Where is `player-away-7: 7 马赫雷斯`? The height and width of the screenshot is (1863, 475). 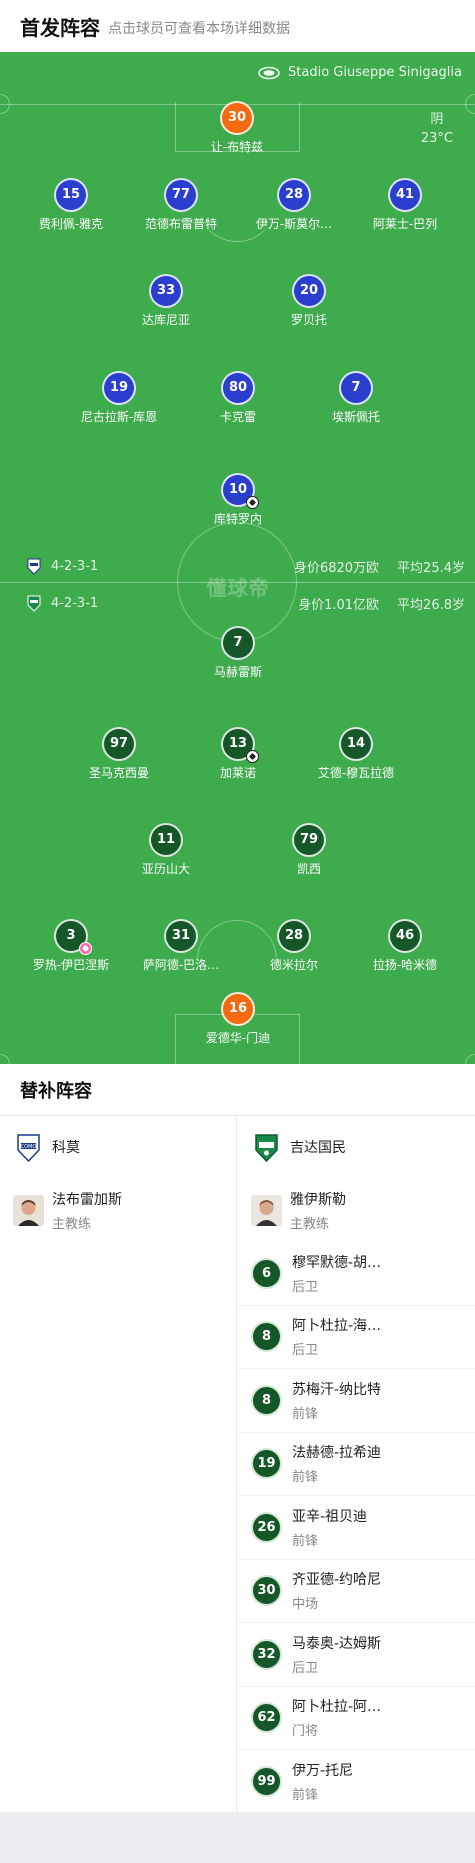
player-away-7: 7 马赫雷斯 is located at coordinates (238, 653).